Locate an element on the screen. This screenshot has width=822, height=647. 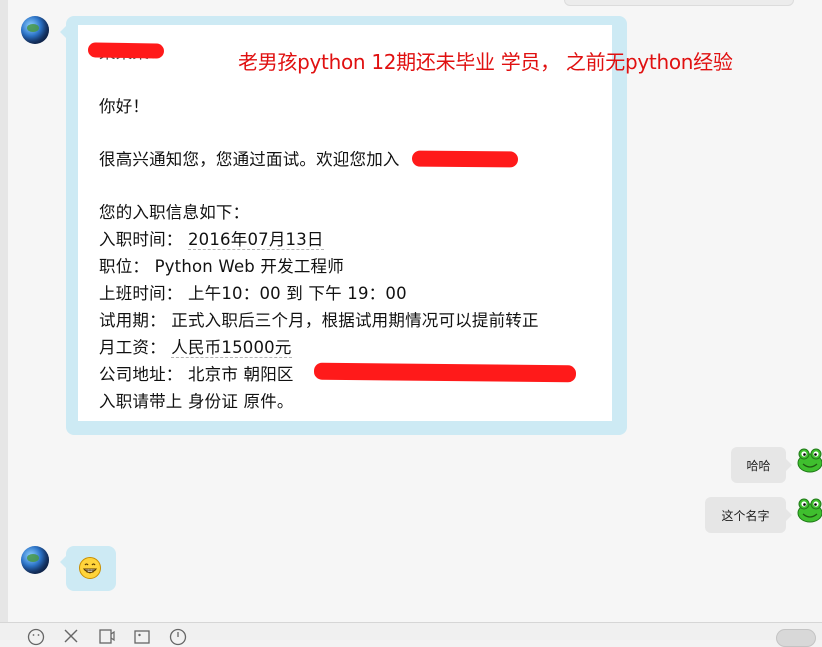
scissors-icon is located at coordinates (71, 637).